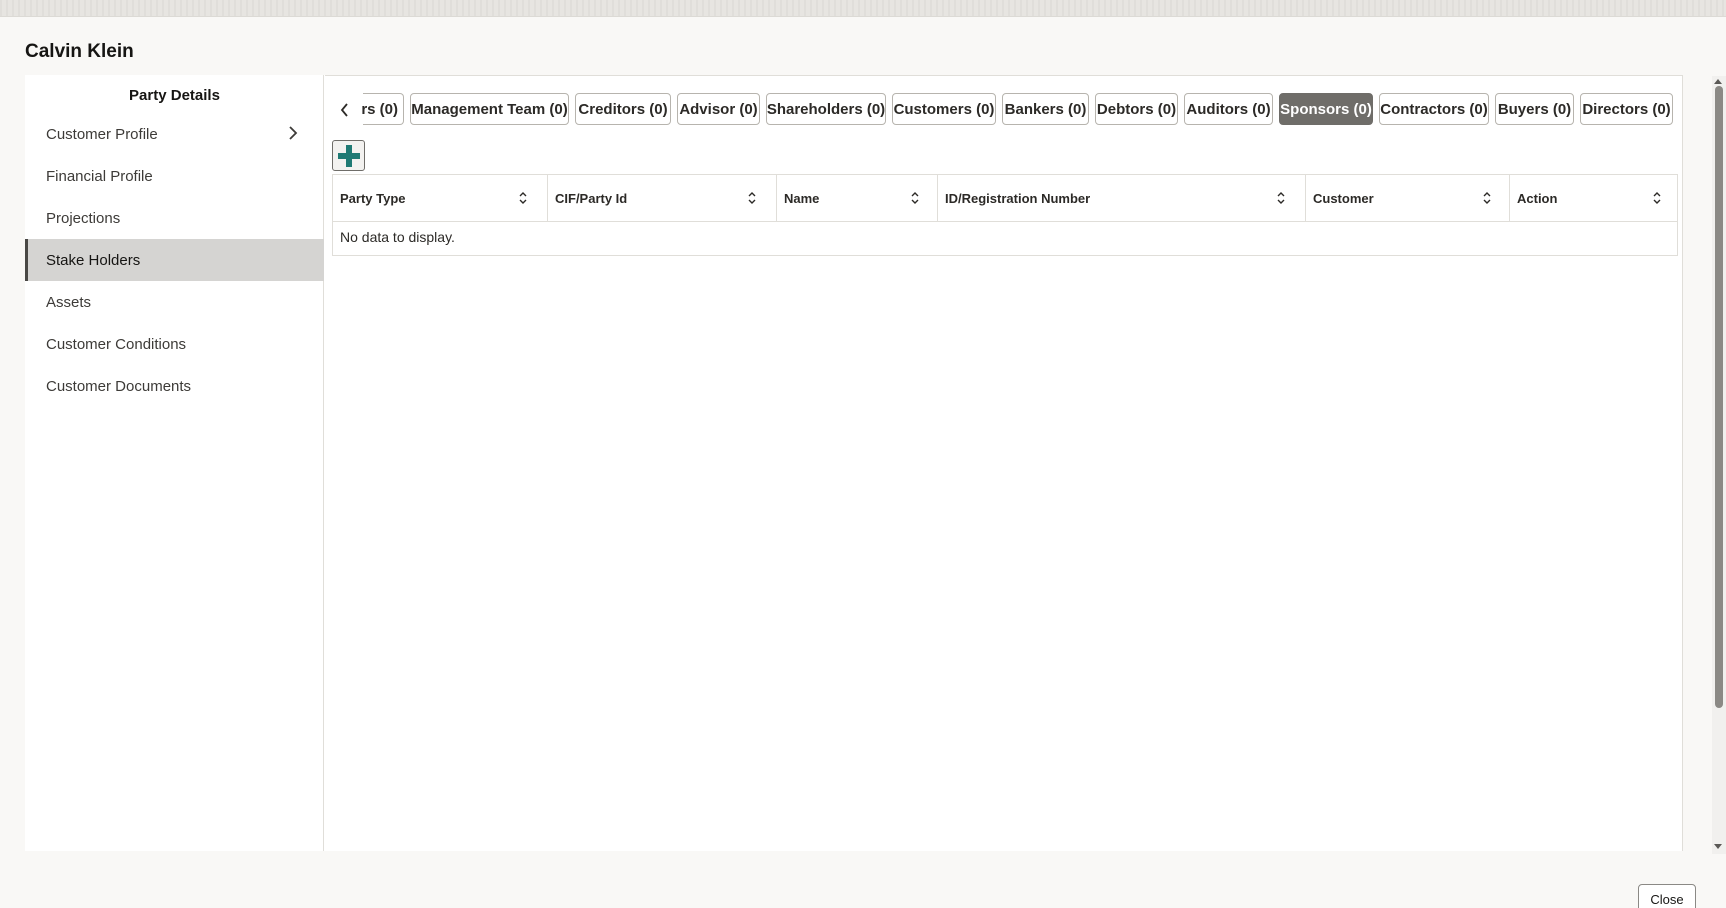 This screenshot has width=1726, height=908. Describe the element at coordinates (1626, 109) in the screenshot. I see `tab-directors: Directors (0)` at that location.